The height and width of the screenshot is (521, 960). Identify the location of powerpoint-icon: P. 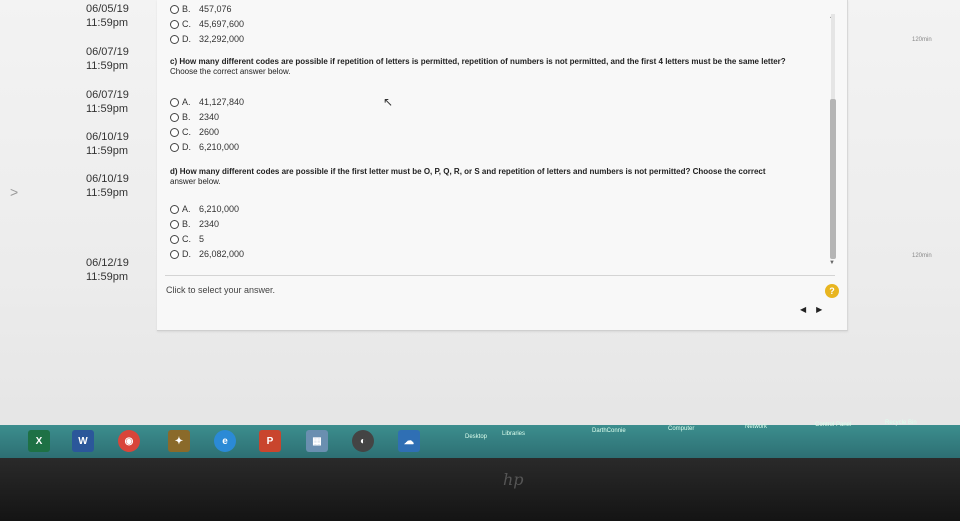
(270, 441).